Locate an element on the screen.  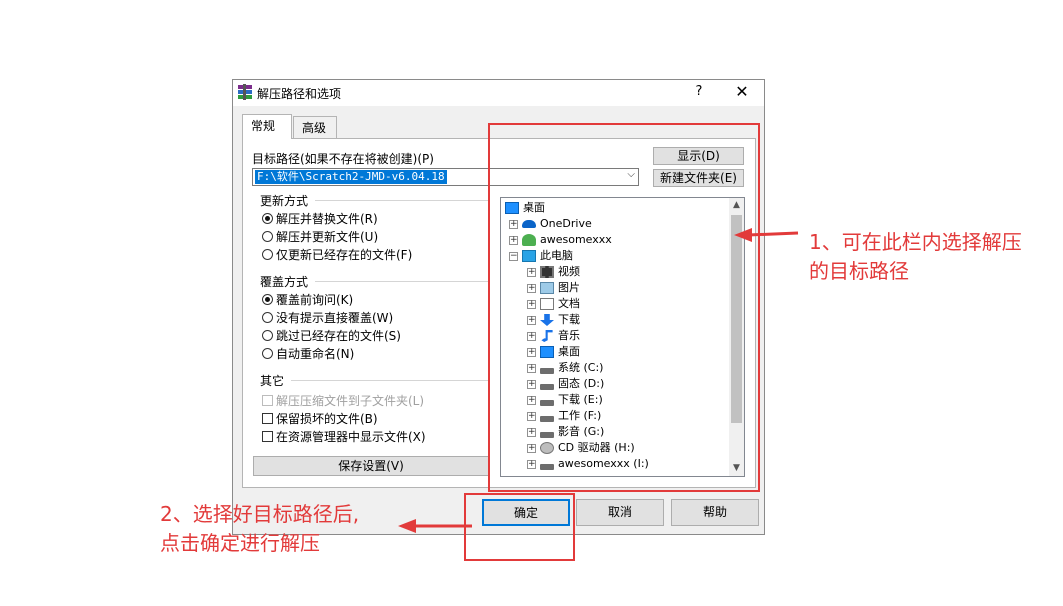
radio-overwrite: 没有提示直接覆盖(W) is located at coordinates (327, 317).